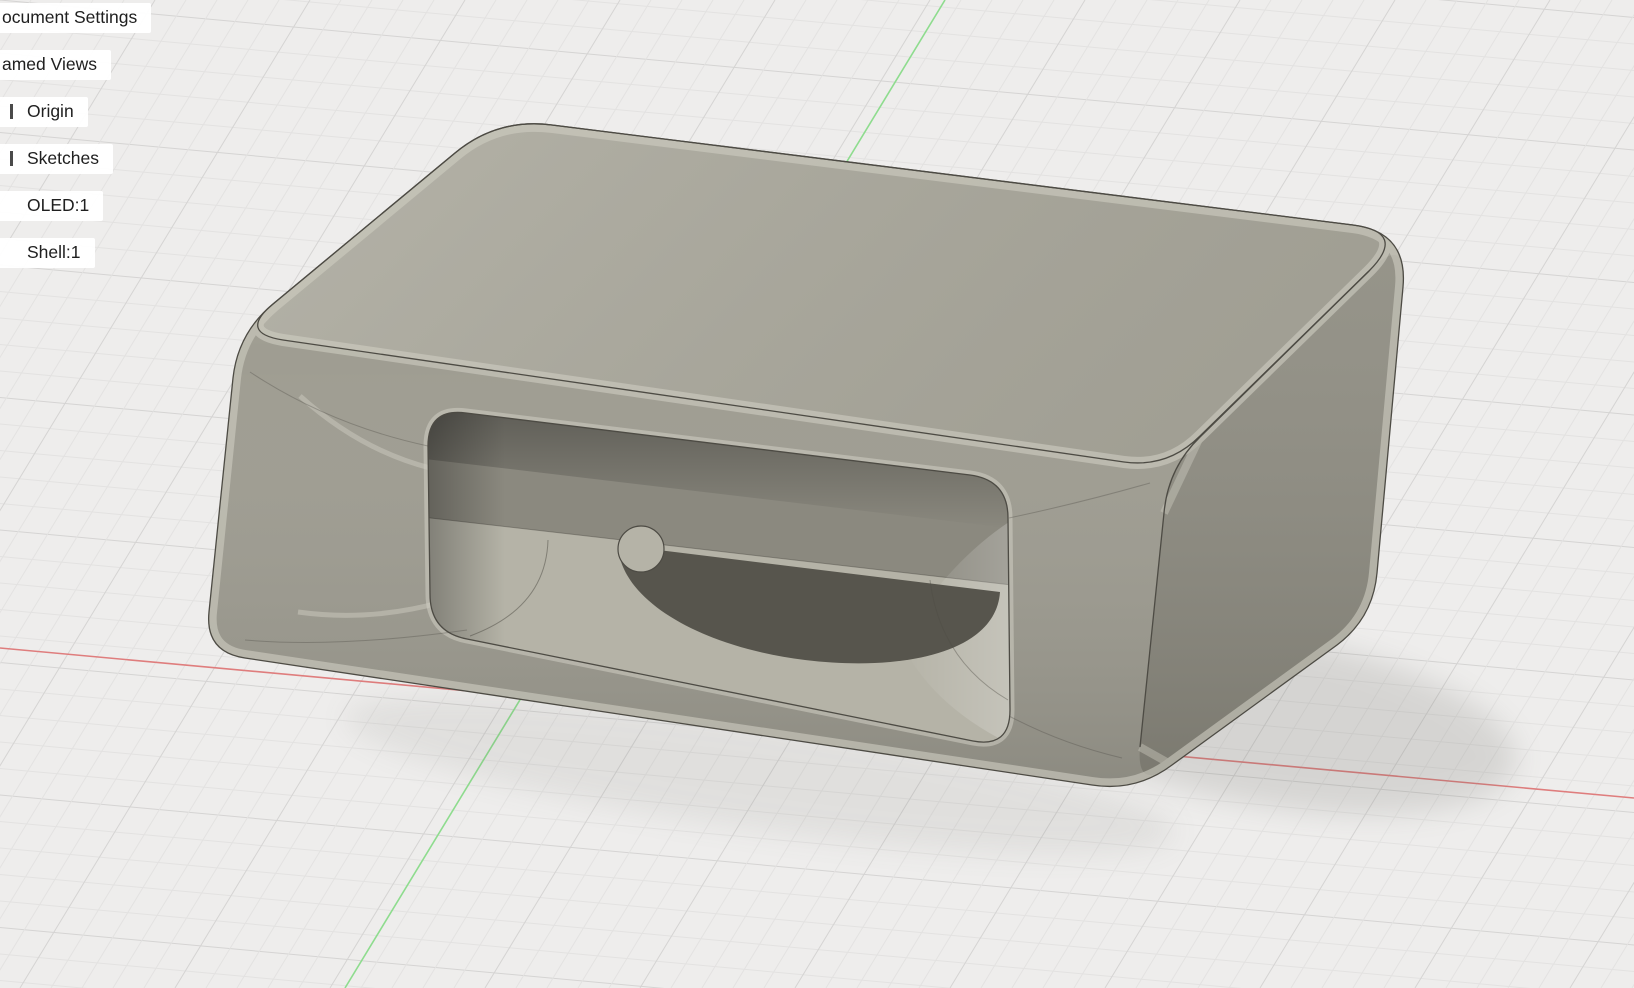 The height and width of the screenshot is (988, 1634). Describe the element at coordinates (63, 158) in the screenshot. I see `browser-item-label: Sketches` at that location.